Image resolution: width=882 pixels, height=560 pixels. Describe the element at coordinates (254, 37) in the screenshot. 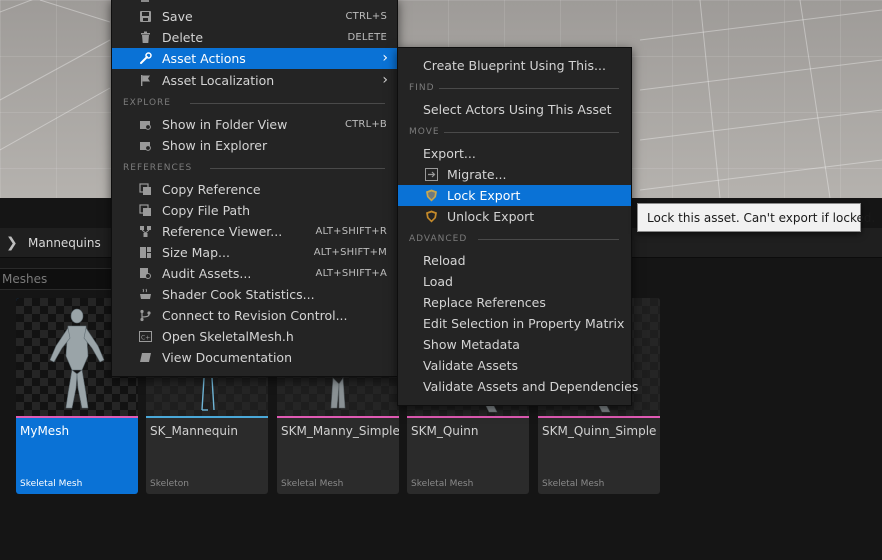

I see `menu-item-delete: Delete DELETE` at that location.